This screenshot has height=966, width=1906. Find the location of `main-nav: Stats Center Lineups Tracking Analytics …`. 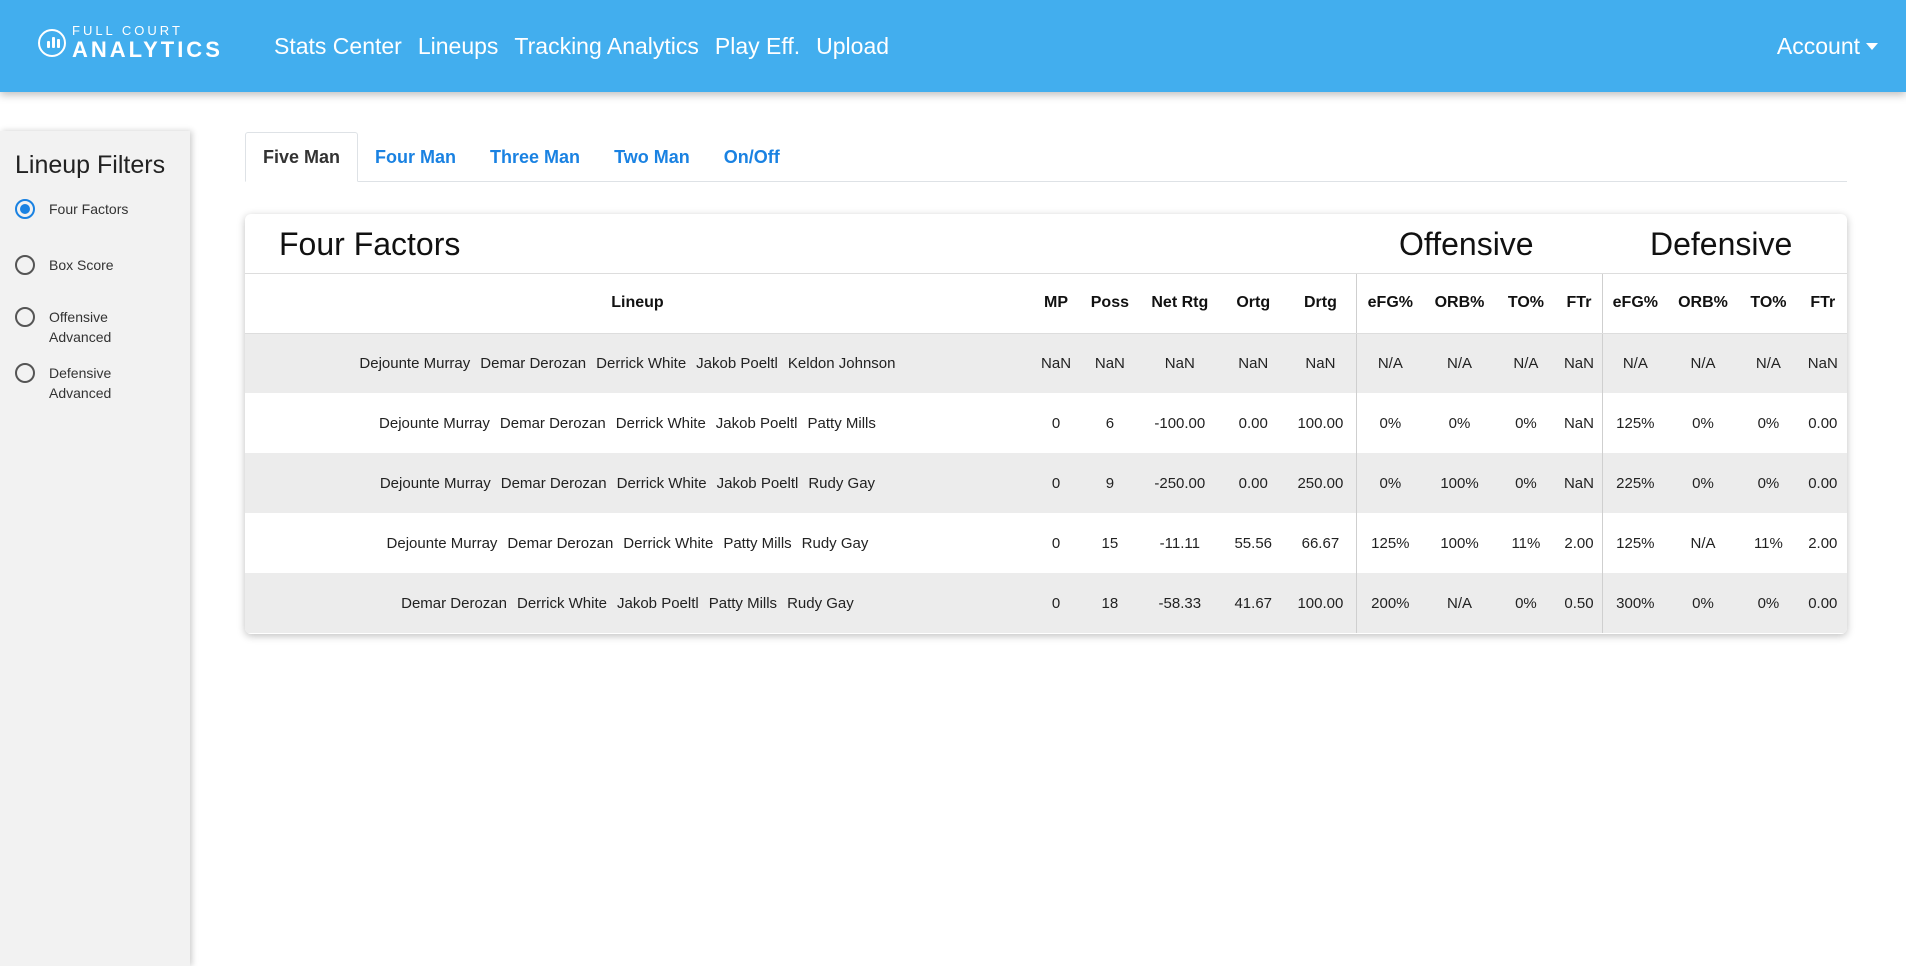

main-nav: Stats Center Lineups Tracking Analytics … is located at coordinates (581, 46).